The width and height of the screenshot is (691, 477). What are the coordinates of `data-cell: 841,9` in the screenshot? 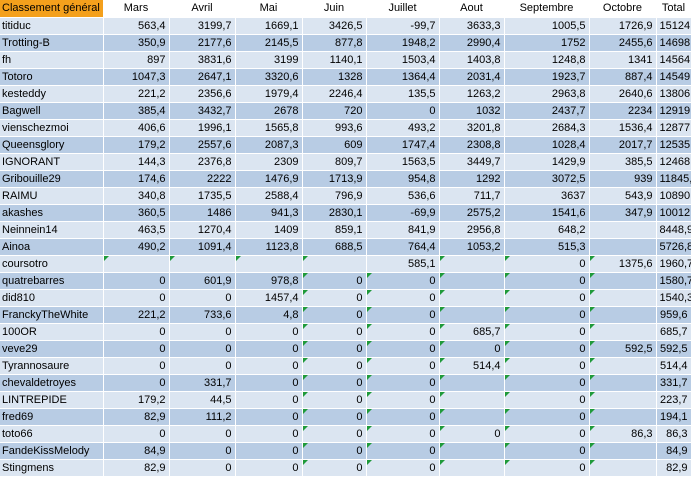 It's located at (403, 230).